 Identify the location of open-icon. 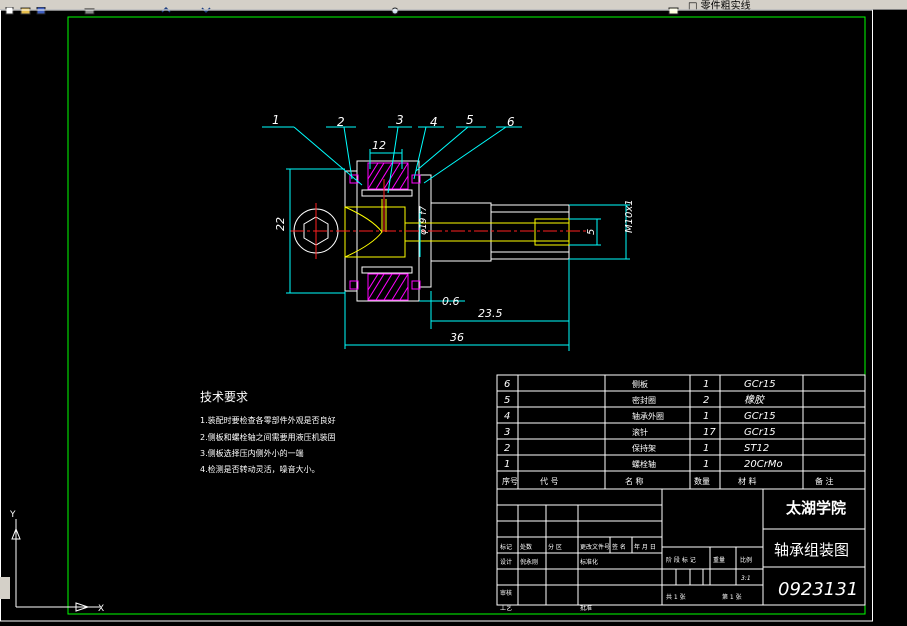
(26, 7).